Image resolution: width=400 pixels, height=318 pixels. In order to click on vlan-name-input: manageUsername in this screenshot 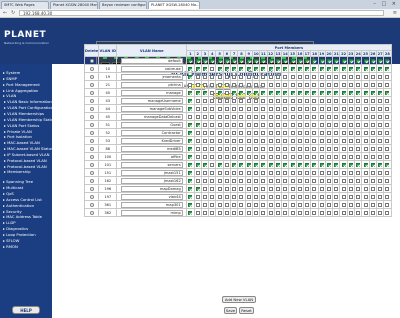, I will do `click(151, 100)`.